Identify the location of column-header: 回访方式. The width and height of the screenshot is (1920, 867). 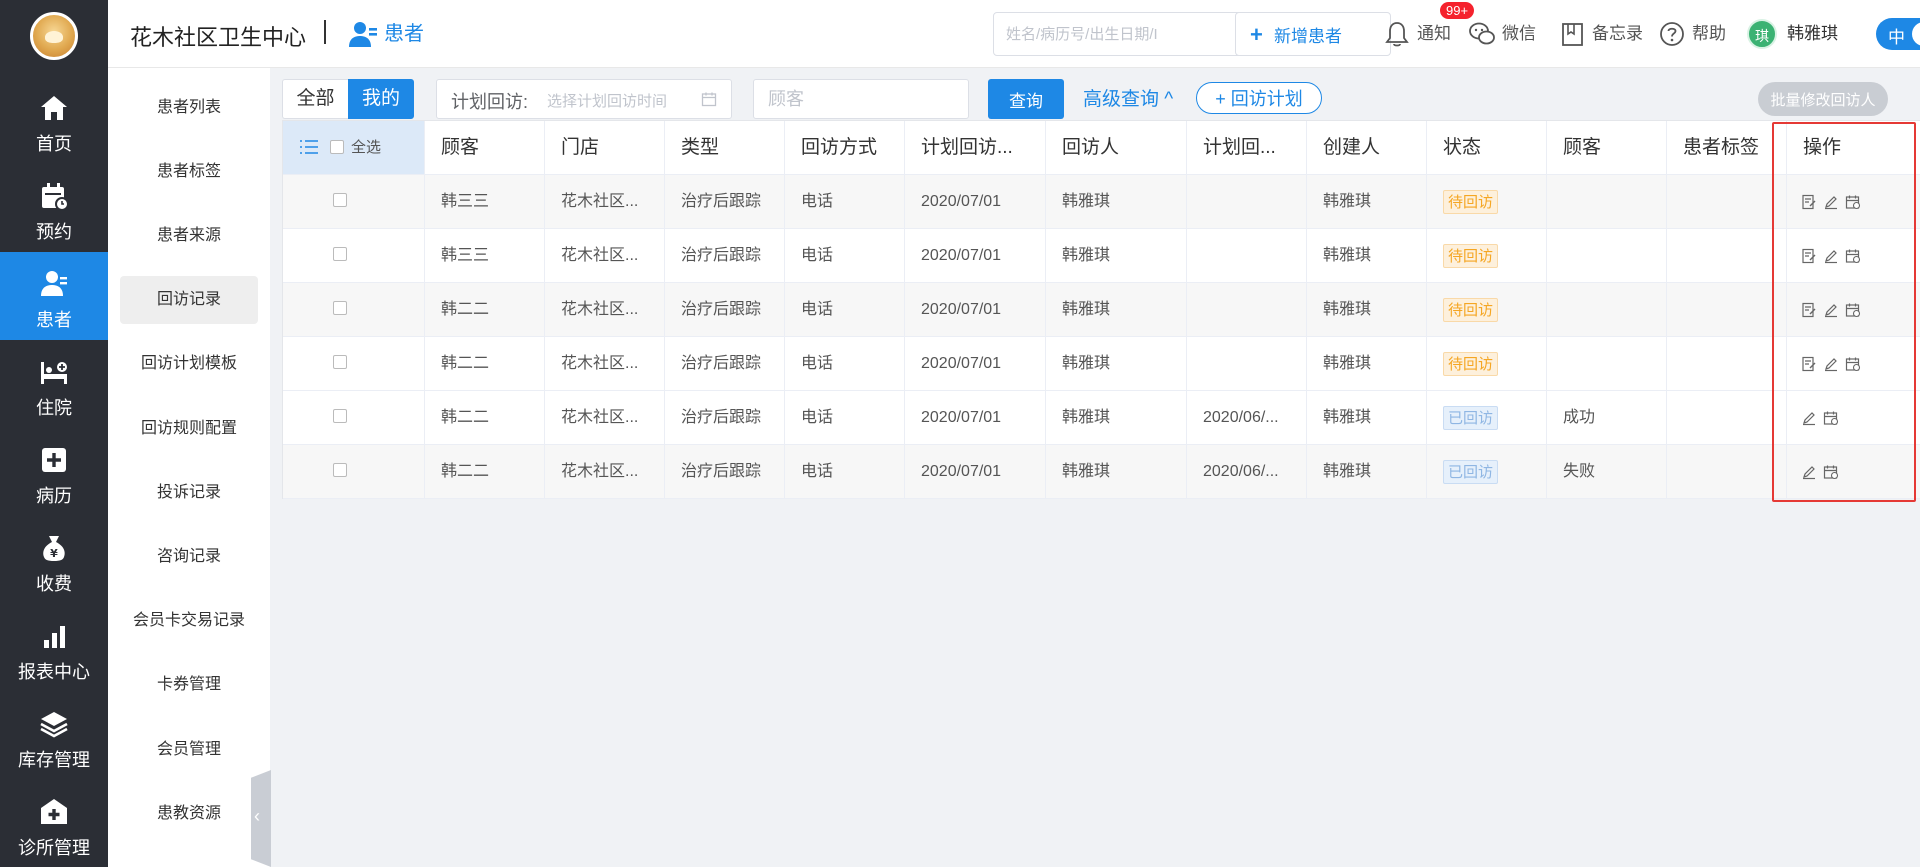
(845, 147).